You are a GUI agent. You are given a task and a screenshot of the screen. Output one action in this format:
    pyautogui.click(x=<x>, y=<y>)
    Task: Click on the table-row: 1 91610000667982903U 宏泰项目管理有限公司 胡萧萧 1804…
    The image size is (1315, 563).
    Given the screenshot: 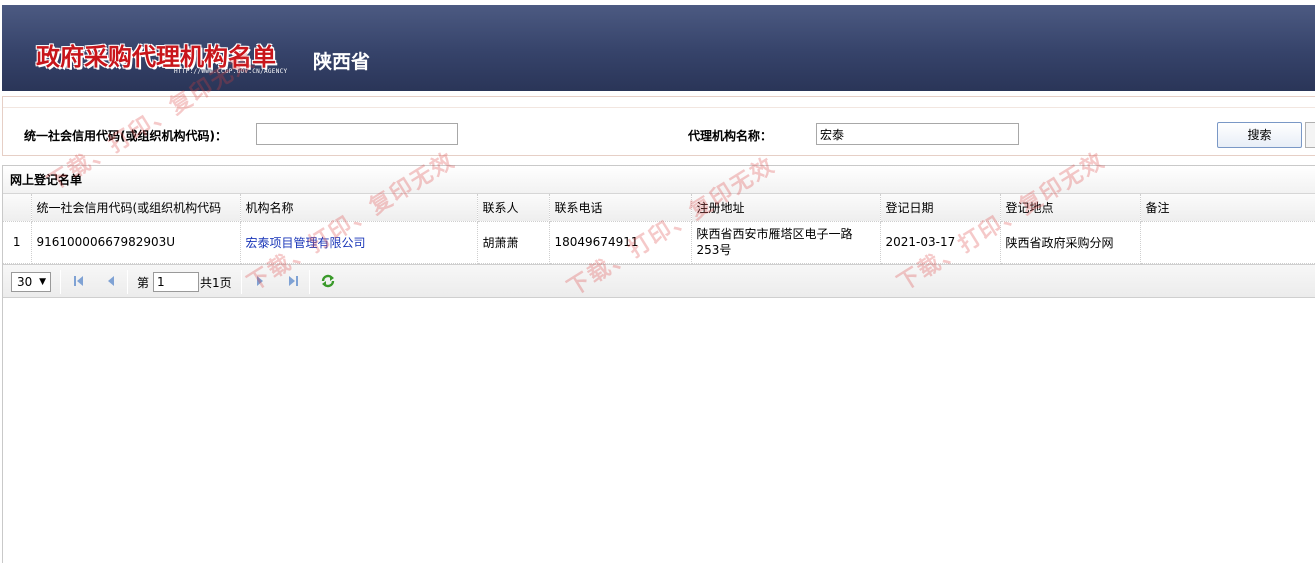 What is the action you would take?
    pyautogui.click(x=659, y=242)
    